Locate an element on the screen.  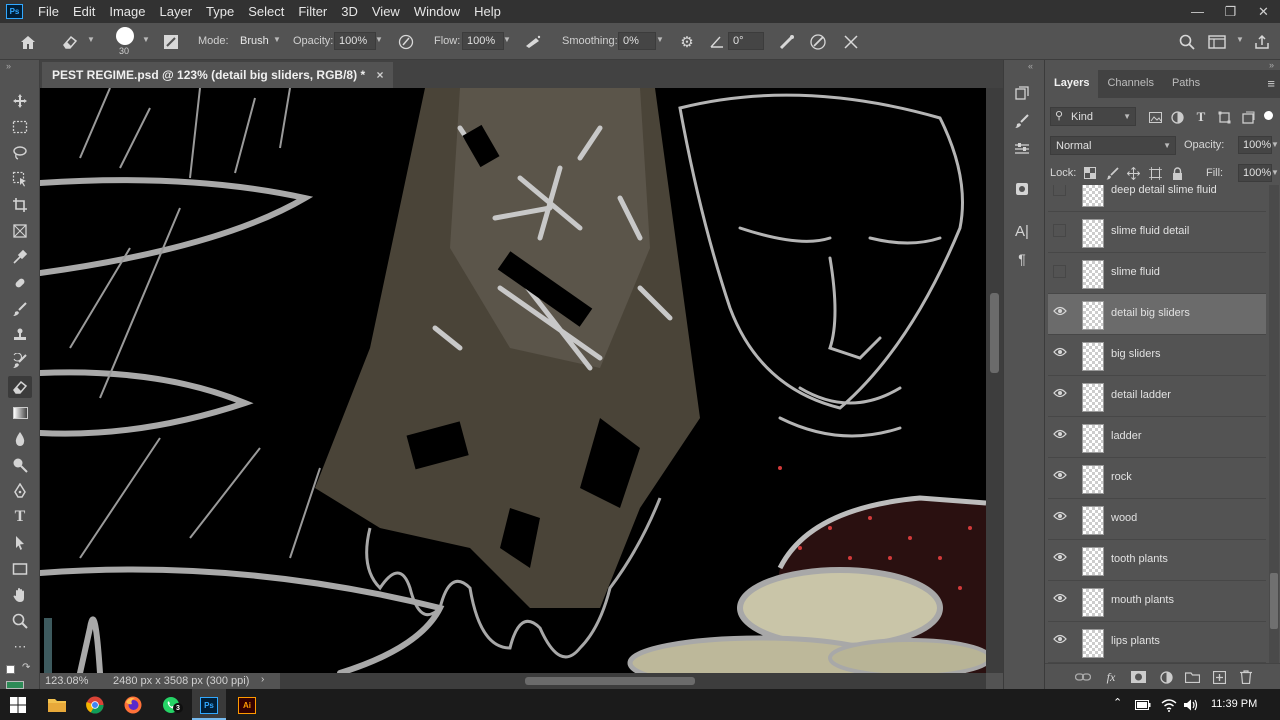
pressure-size-icon is located at coordinates (787, 42).